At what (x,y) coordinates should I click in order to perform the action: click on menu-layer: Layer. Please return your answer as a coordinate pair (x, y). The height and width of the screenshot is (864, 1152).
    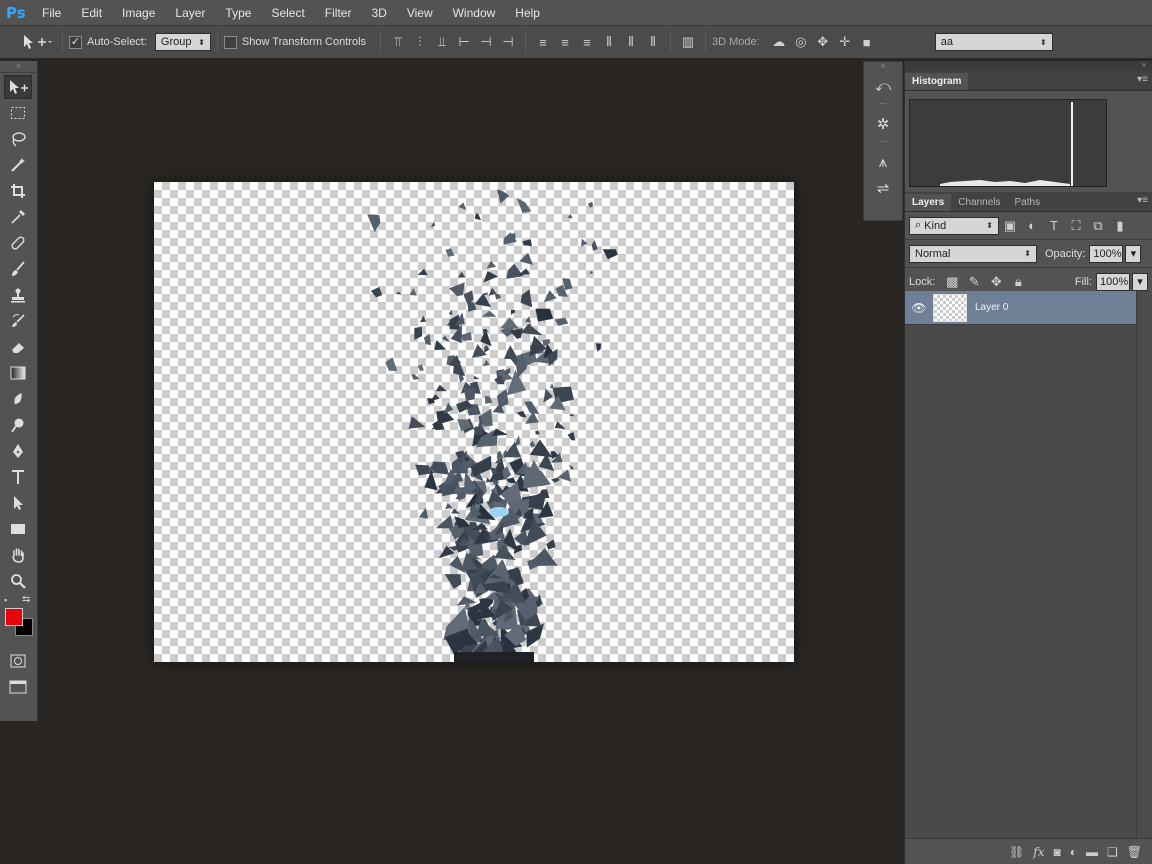
    Looking at the image, I should click on (190, 13).